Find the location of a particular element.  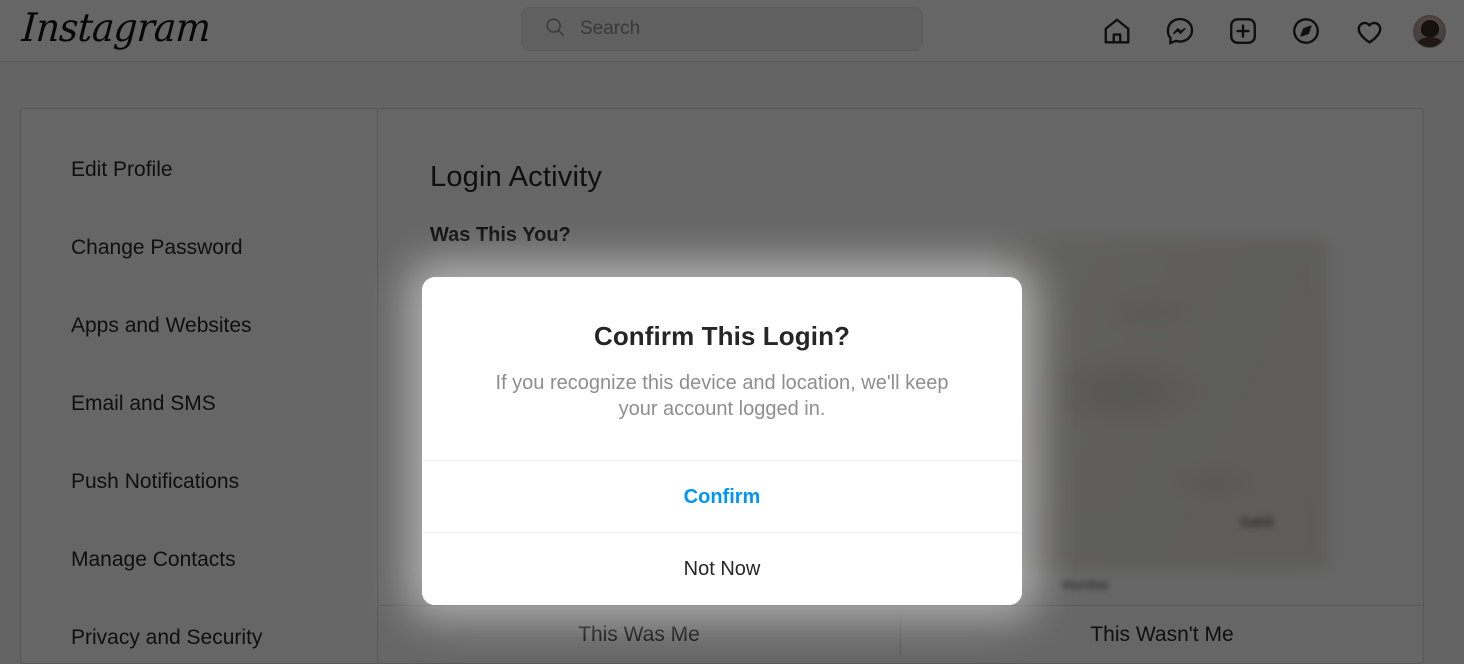

page-title: Login Activity is located at coordinates (516, 177).